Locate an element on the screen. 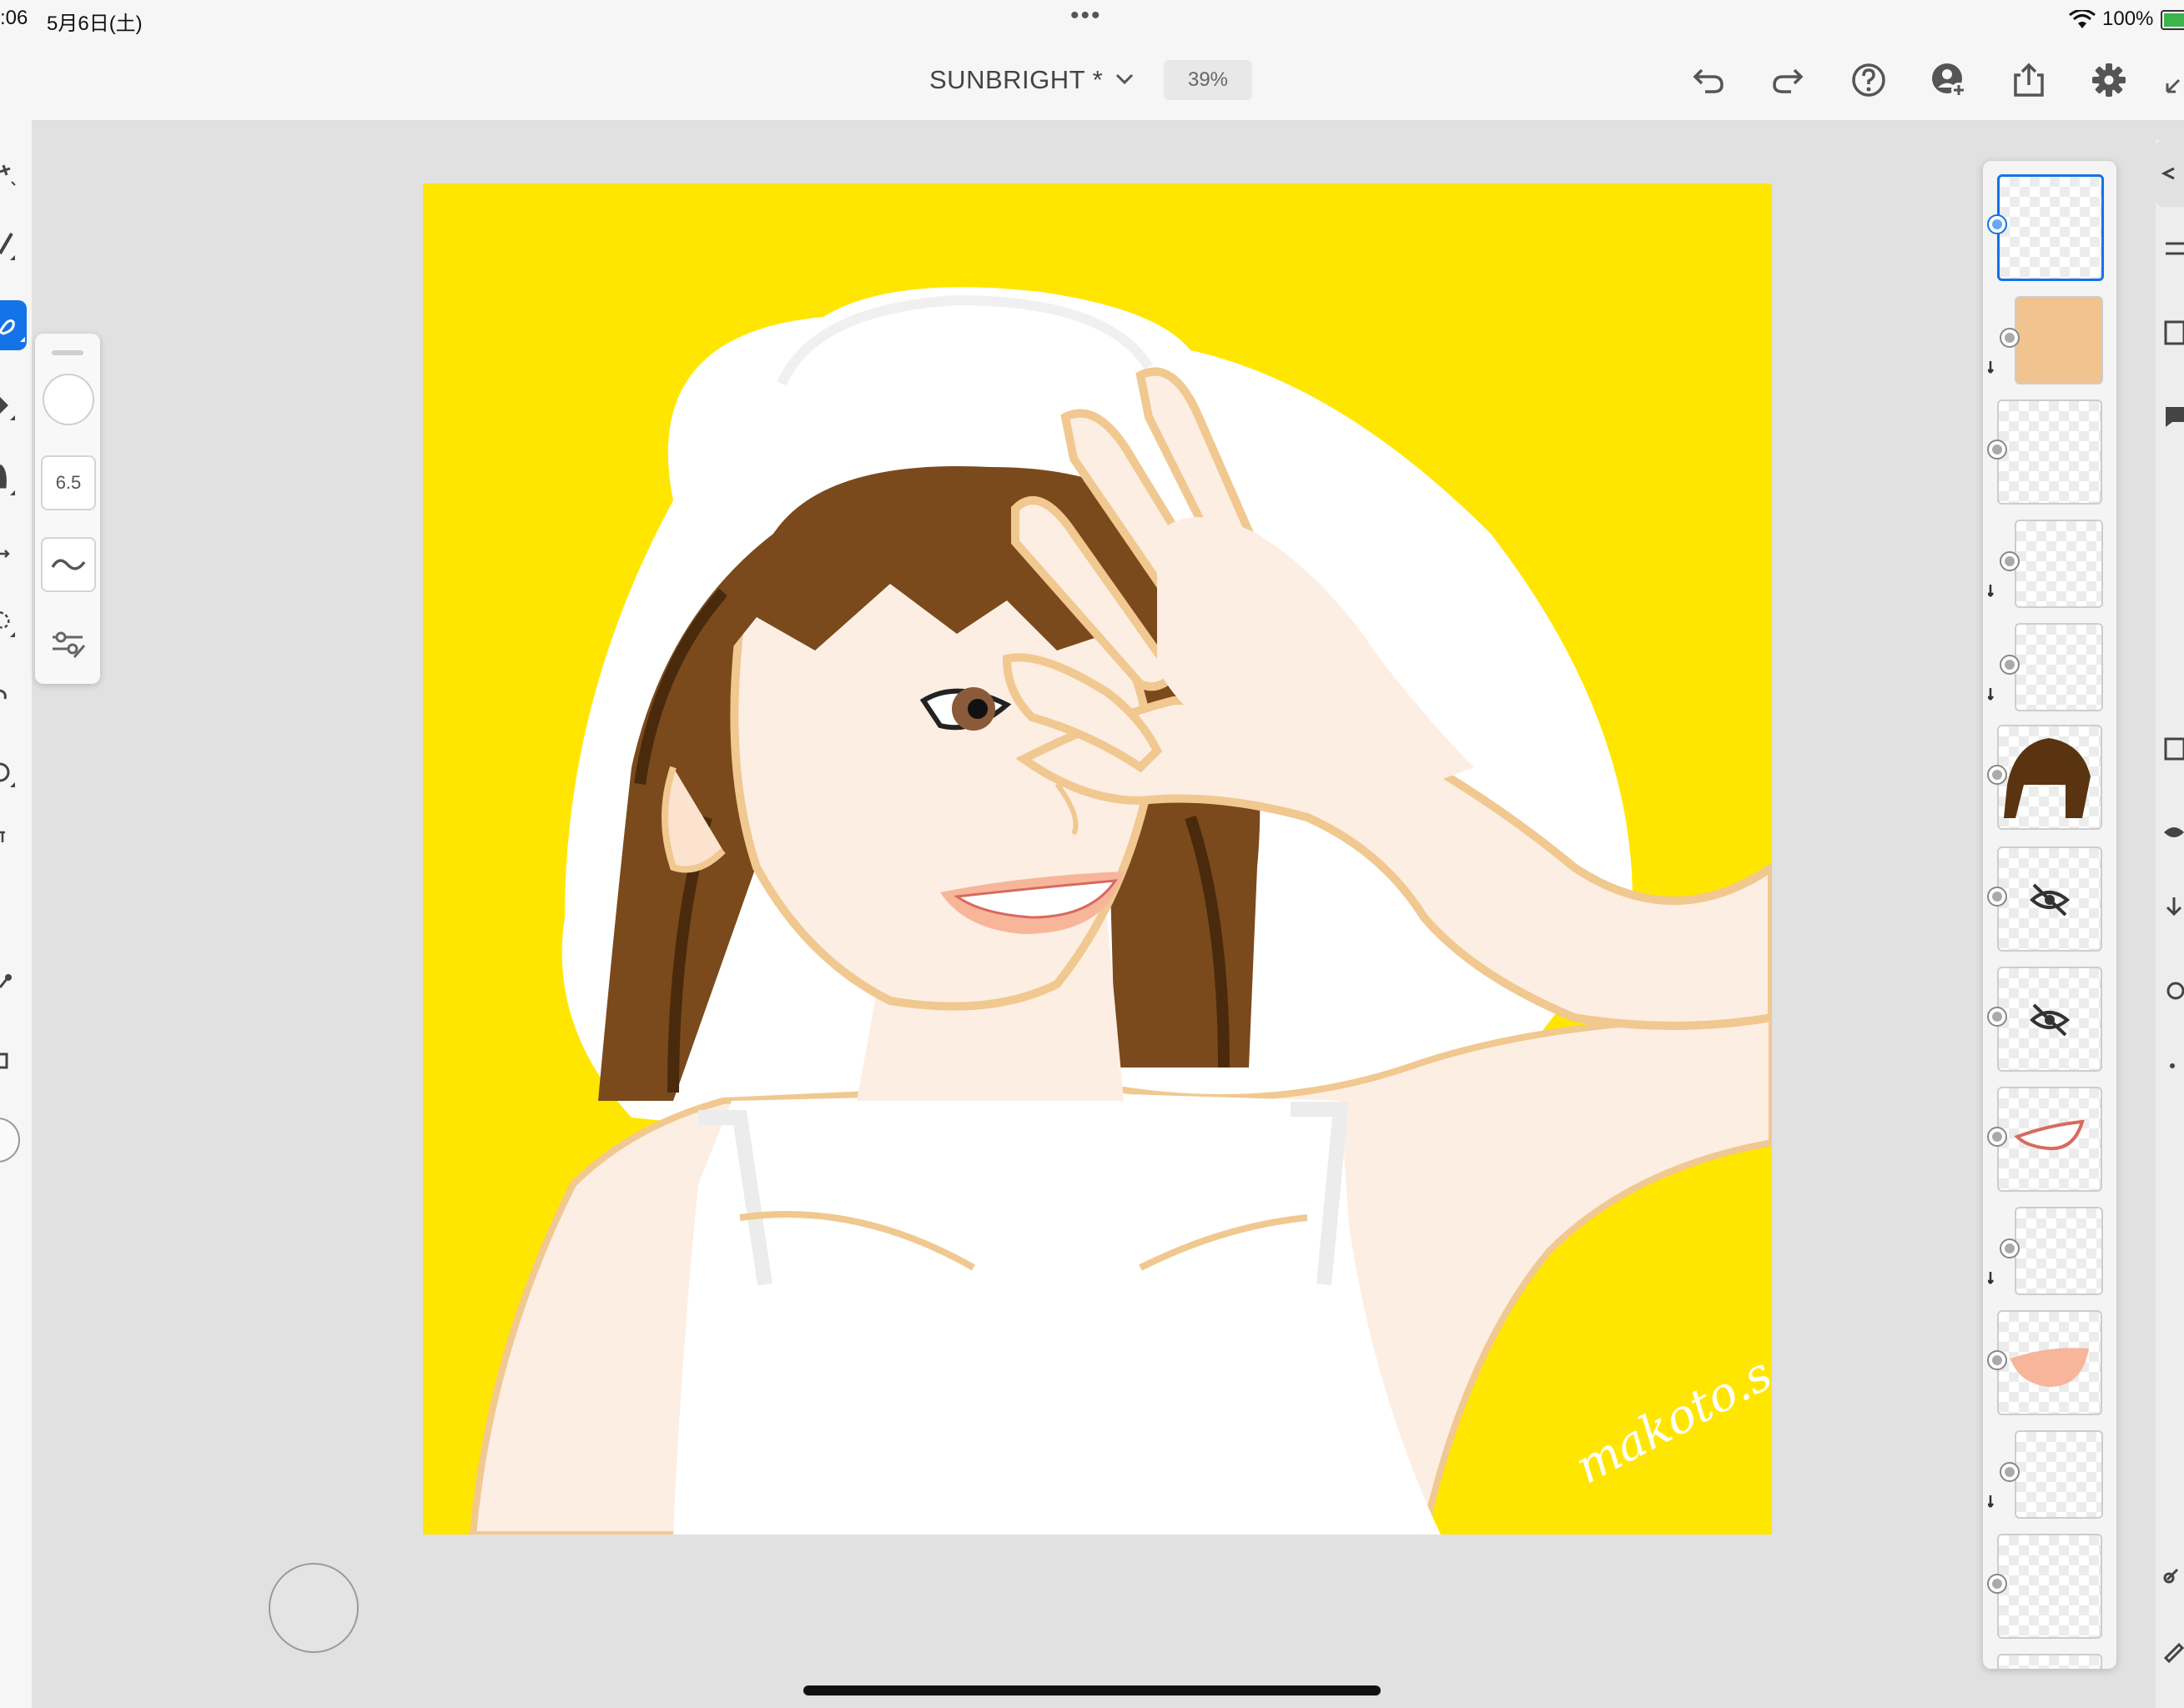 The image size is (2184, 1708). visibility-button is located at coordinates (2172, 832).